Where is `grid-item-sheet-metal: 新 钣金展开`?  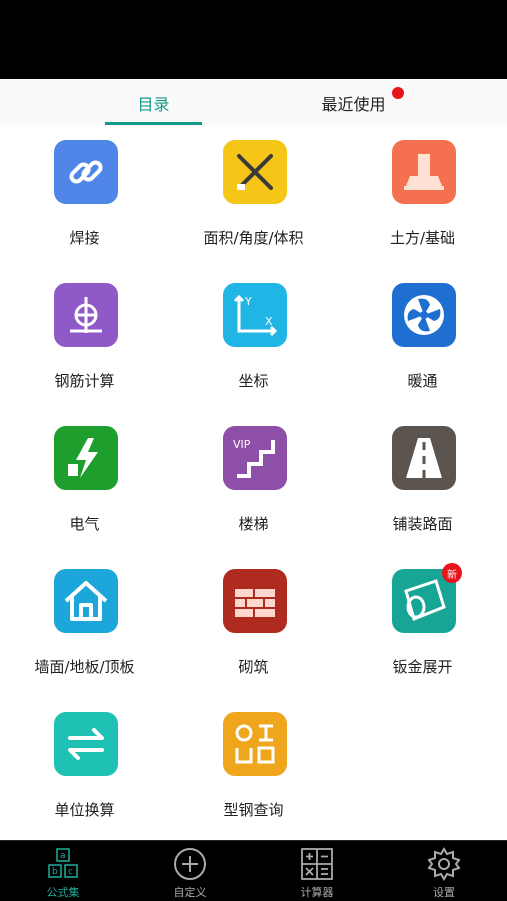 grid-item-sheet-metal: 新 钣金展开 is located at coordinates (422, 627).